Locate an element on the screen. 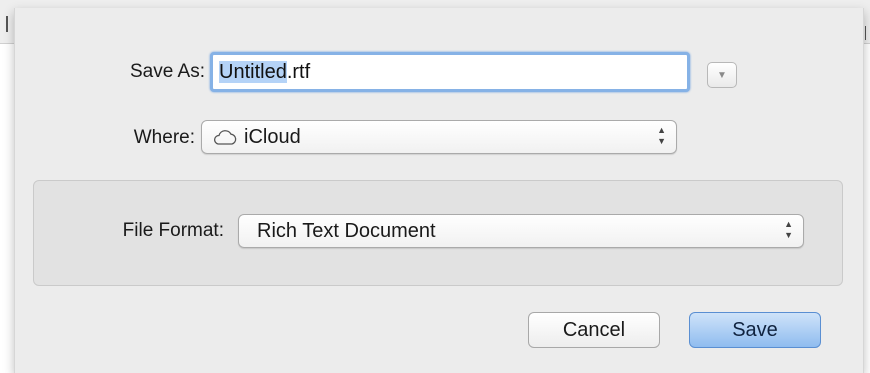 The width and height of the screenshot is (870, 373). cloud-icon is located at coordinates (225, 137).